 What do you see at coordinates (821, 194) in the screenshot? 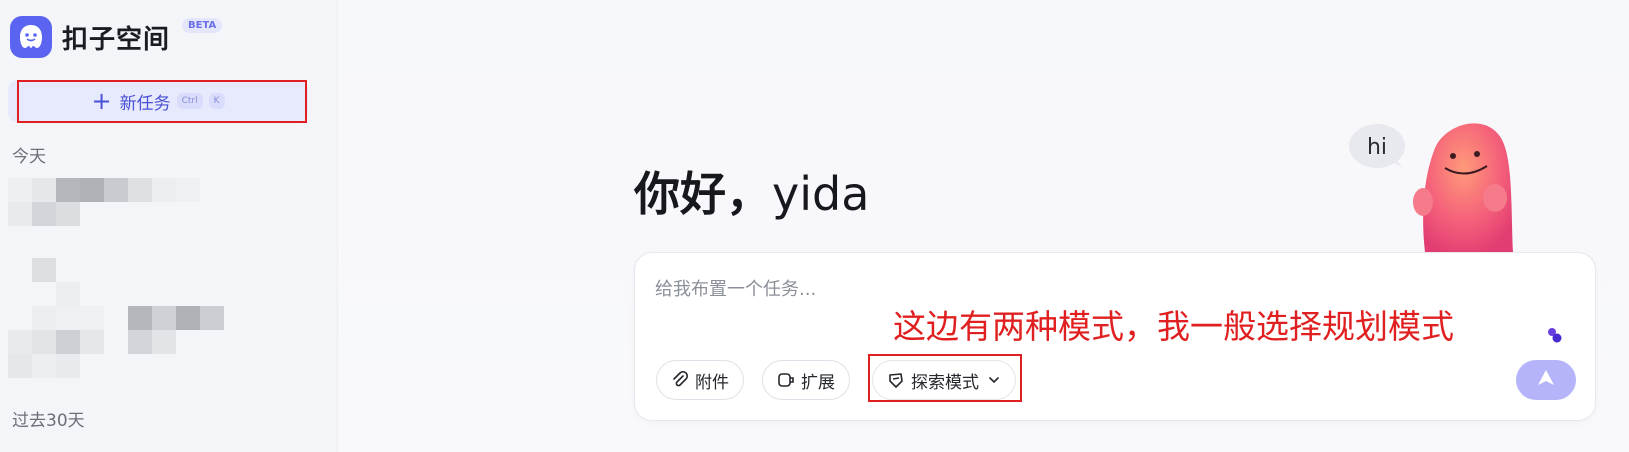
I see `greeting-username: yida` at bounding box center [821, 194].